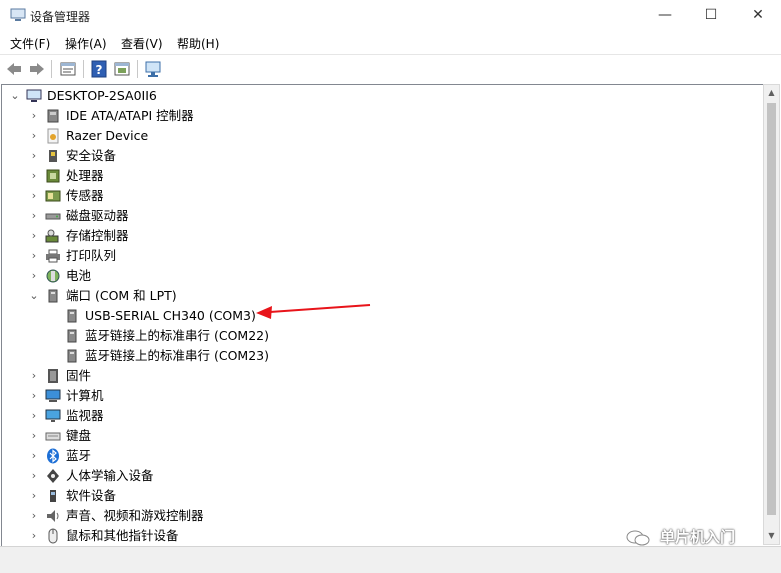 The image size is (781, 573). Describe the element at coordinates (390, 15) in the screenshot. I see `title-bar: 设备管理器 — ☐ ✕` at that location.